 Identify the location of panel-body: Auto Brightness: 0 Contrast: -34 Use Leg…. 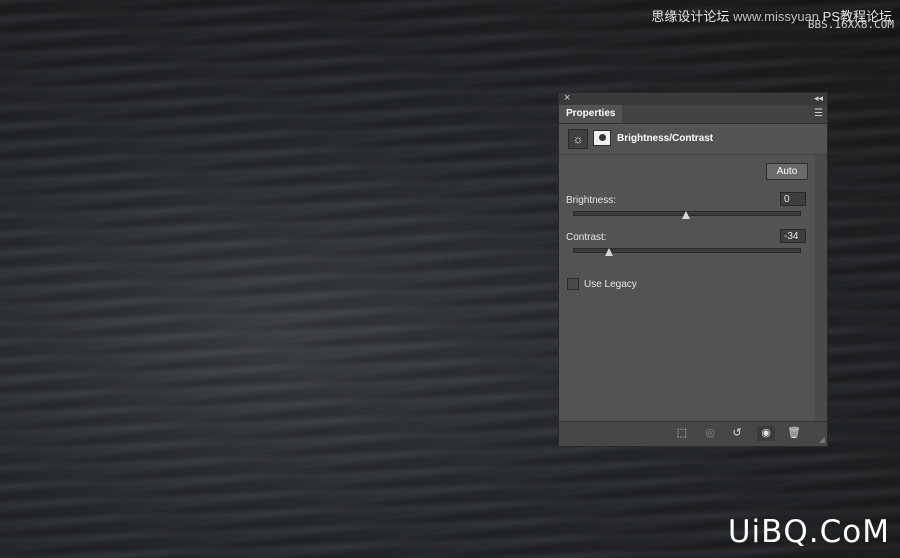
(687, 289).